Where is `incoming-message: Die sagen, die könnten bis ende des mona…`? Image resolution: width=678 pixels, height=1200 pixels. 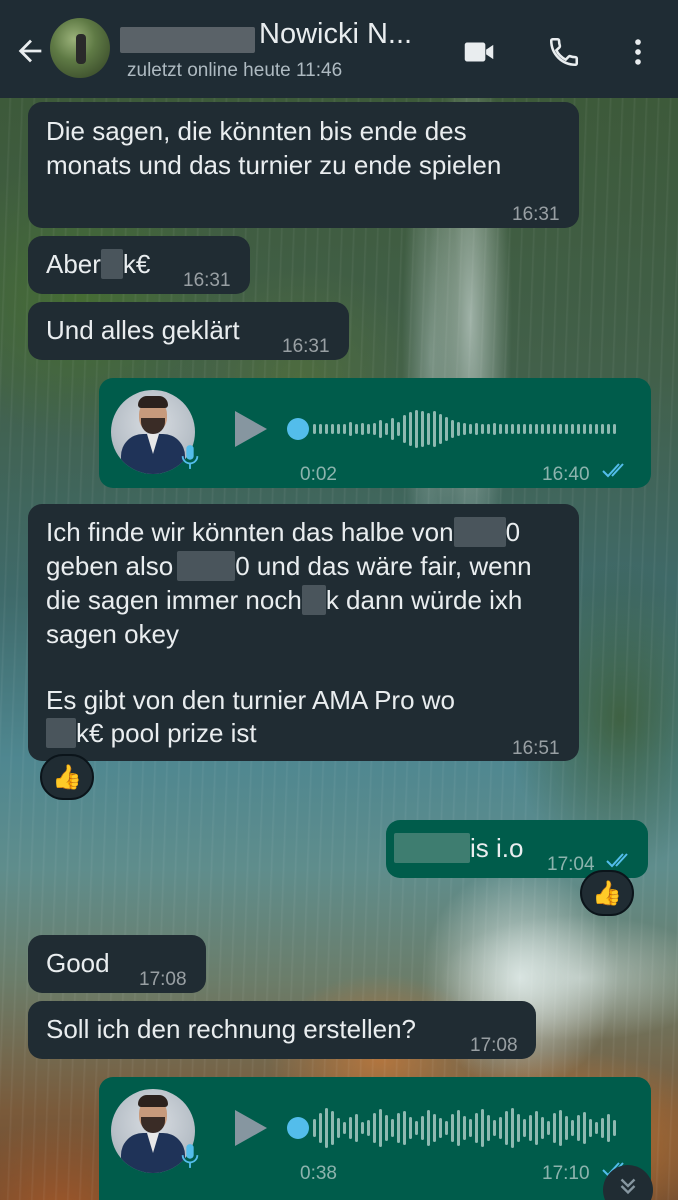 incoming-message: Die sagen, die könnten bis ende des mona… is located at coordinates (303, 165).